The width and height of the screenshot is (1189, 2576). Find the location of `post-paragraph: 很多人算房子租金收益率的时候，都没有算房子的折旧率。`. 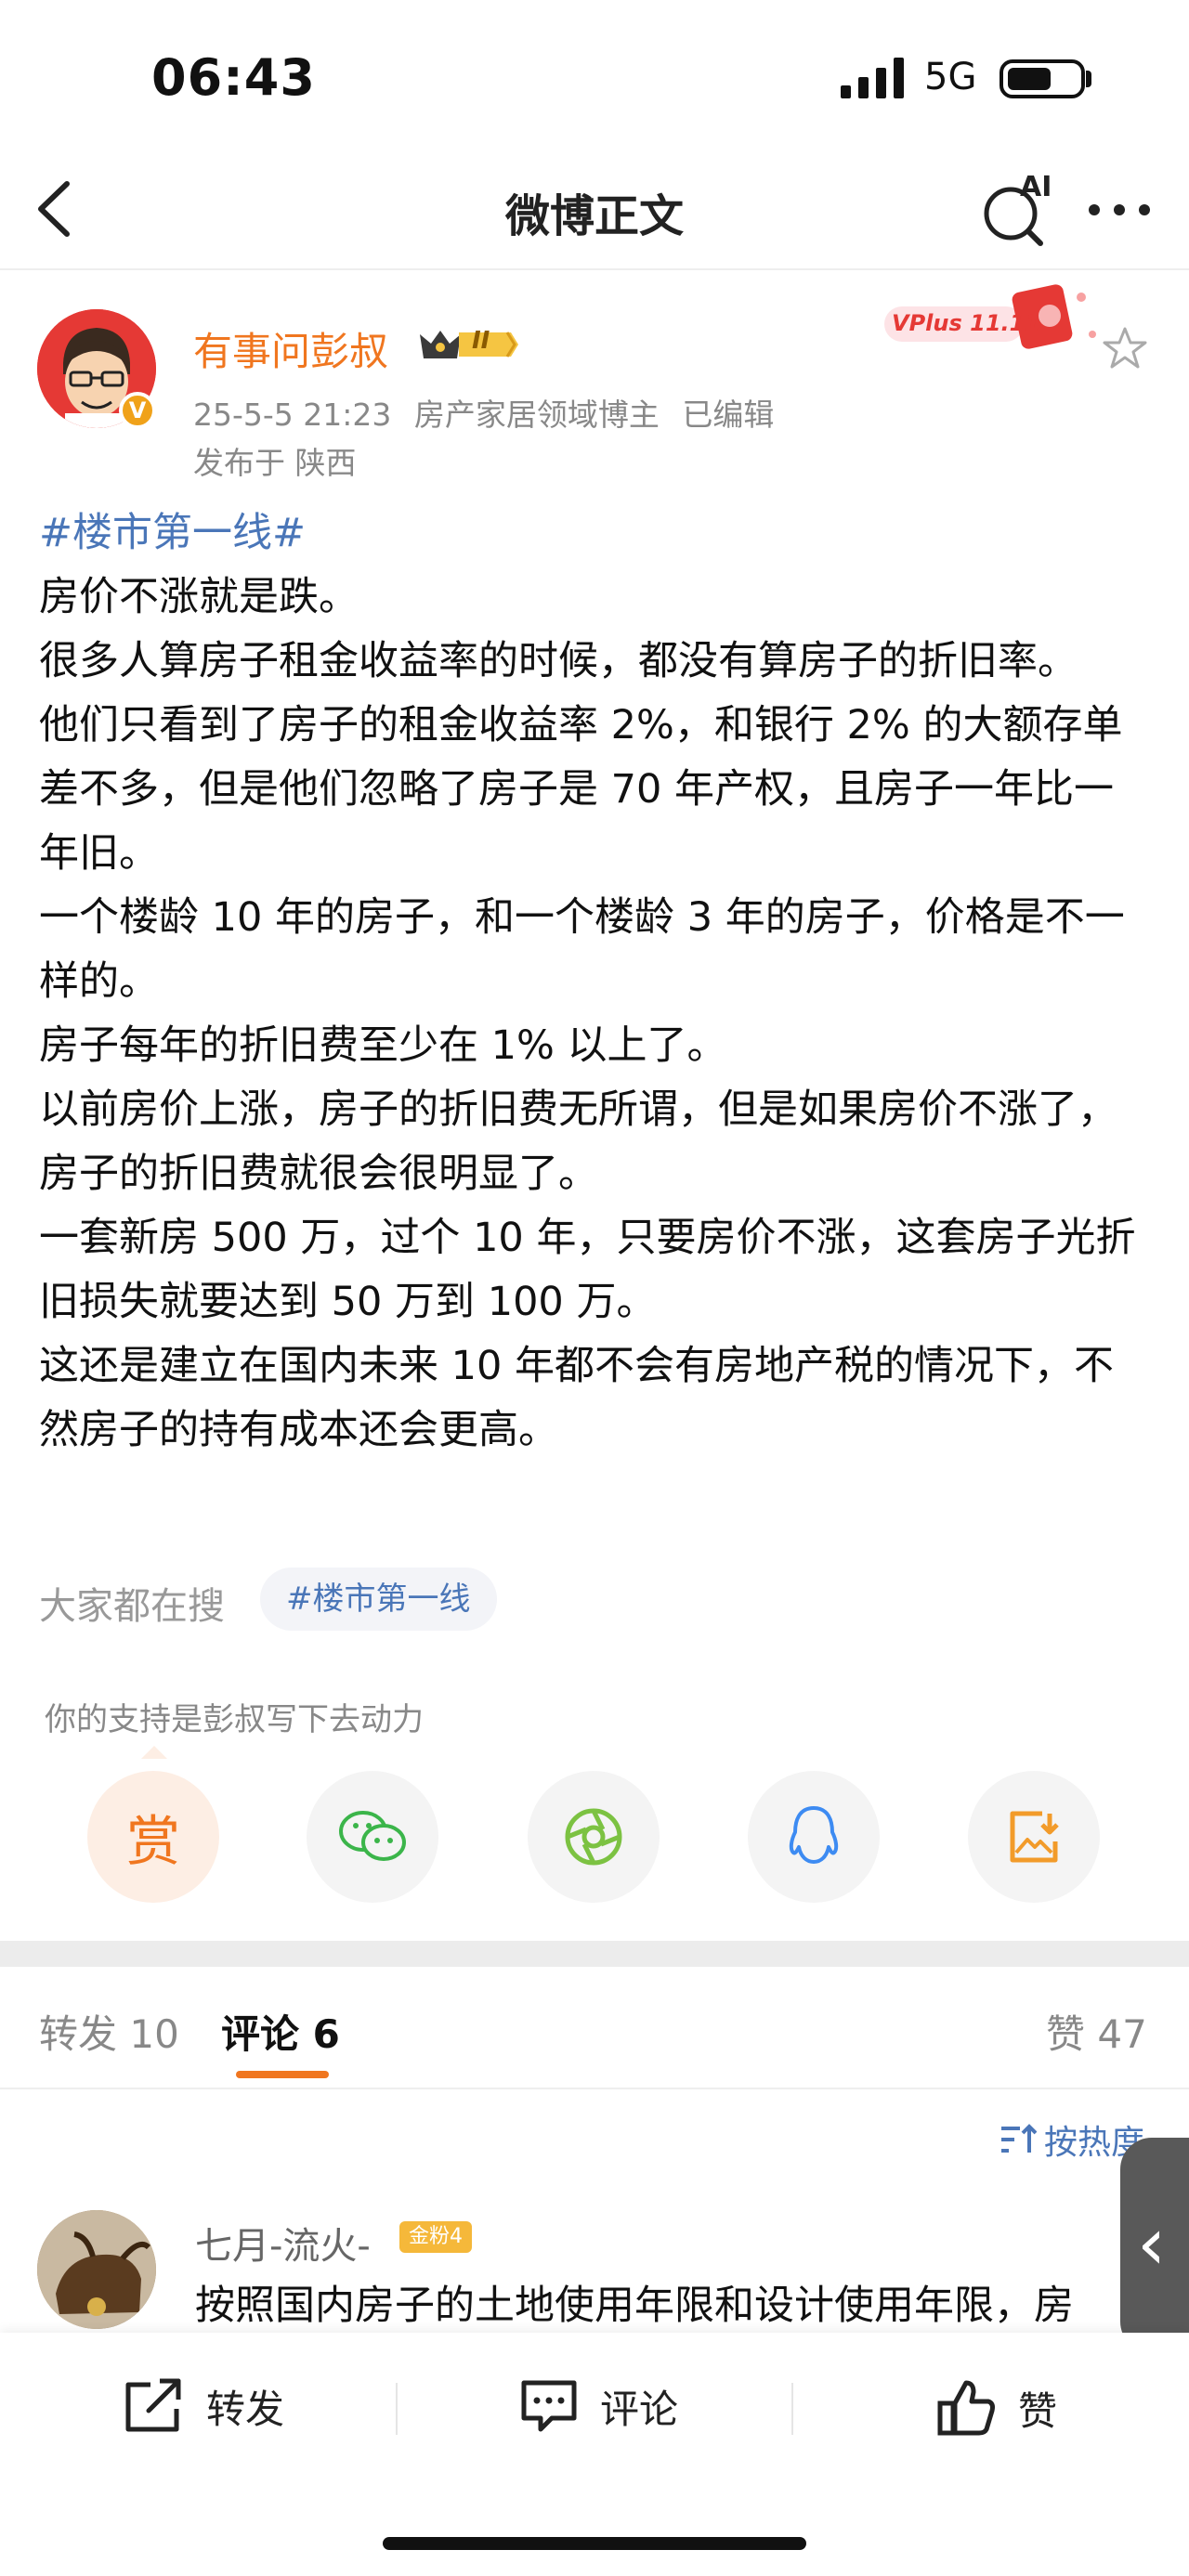

post-paragraph: 很多人算房子租金收益率的时候，都没有算房子的折旧率。 is located at coordinates (558, 661).